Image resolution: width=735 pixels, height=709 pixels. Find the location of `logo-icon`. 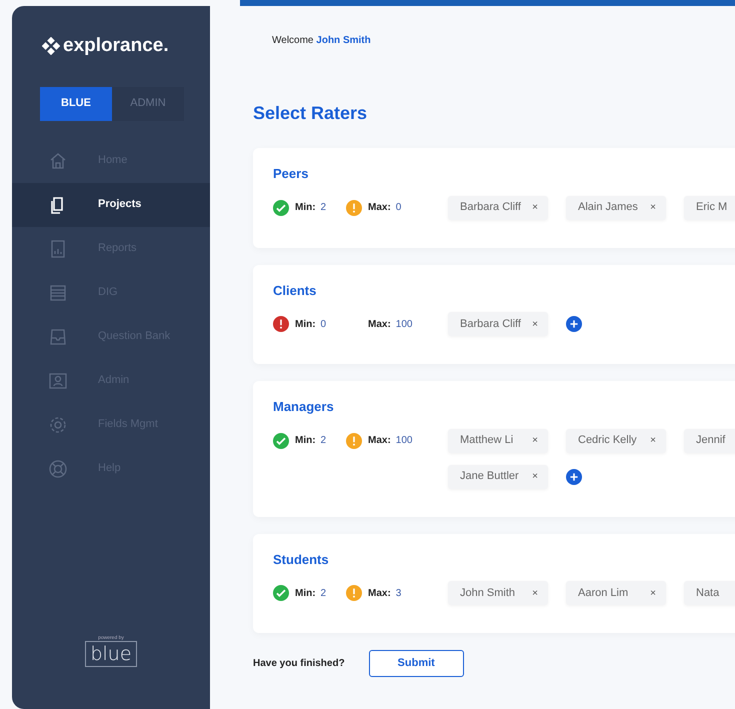

logo-icon is located at coordinates (51, 46).